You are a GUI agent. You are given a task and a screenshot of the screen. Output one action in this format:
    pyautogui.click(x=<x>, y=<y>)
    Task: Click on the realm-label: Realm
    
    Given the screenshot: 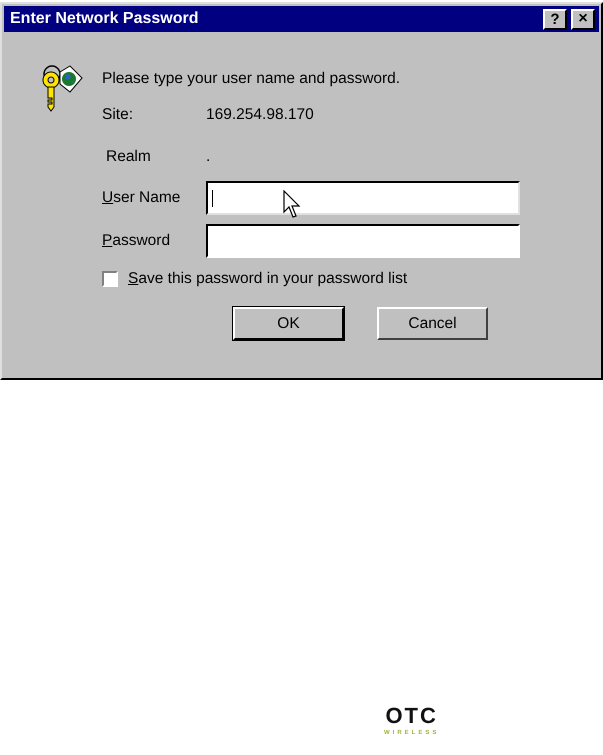 What is the action you would take?
    pyautogui.click(x=129, y=157)
    